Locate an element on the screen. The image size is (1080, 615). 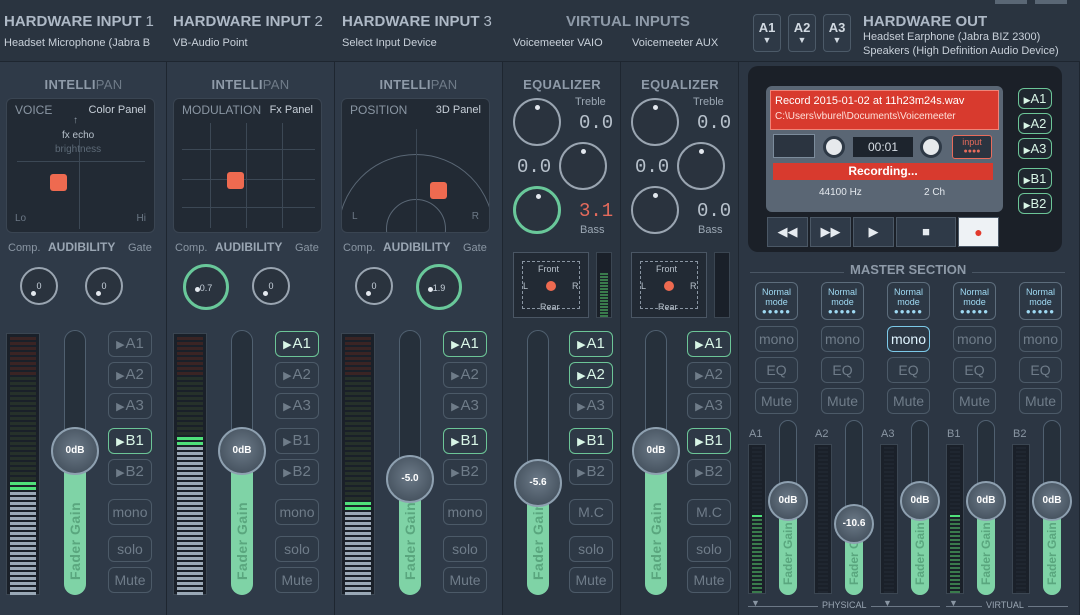
fader-knob: -5.6 is located at coordinates (538, 483).